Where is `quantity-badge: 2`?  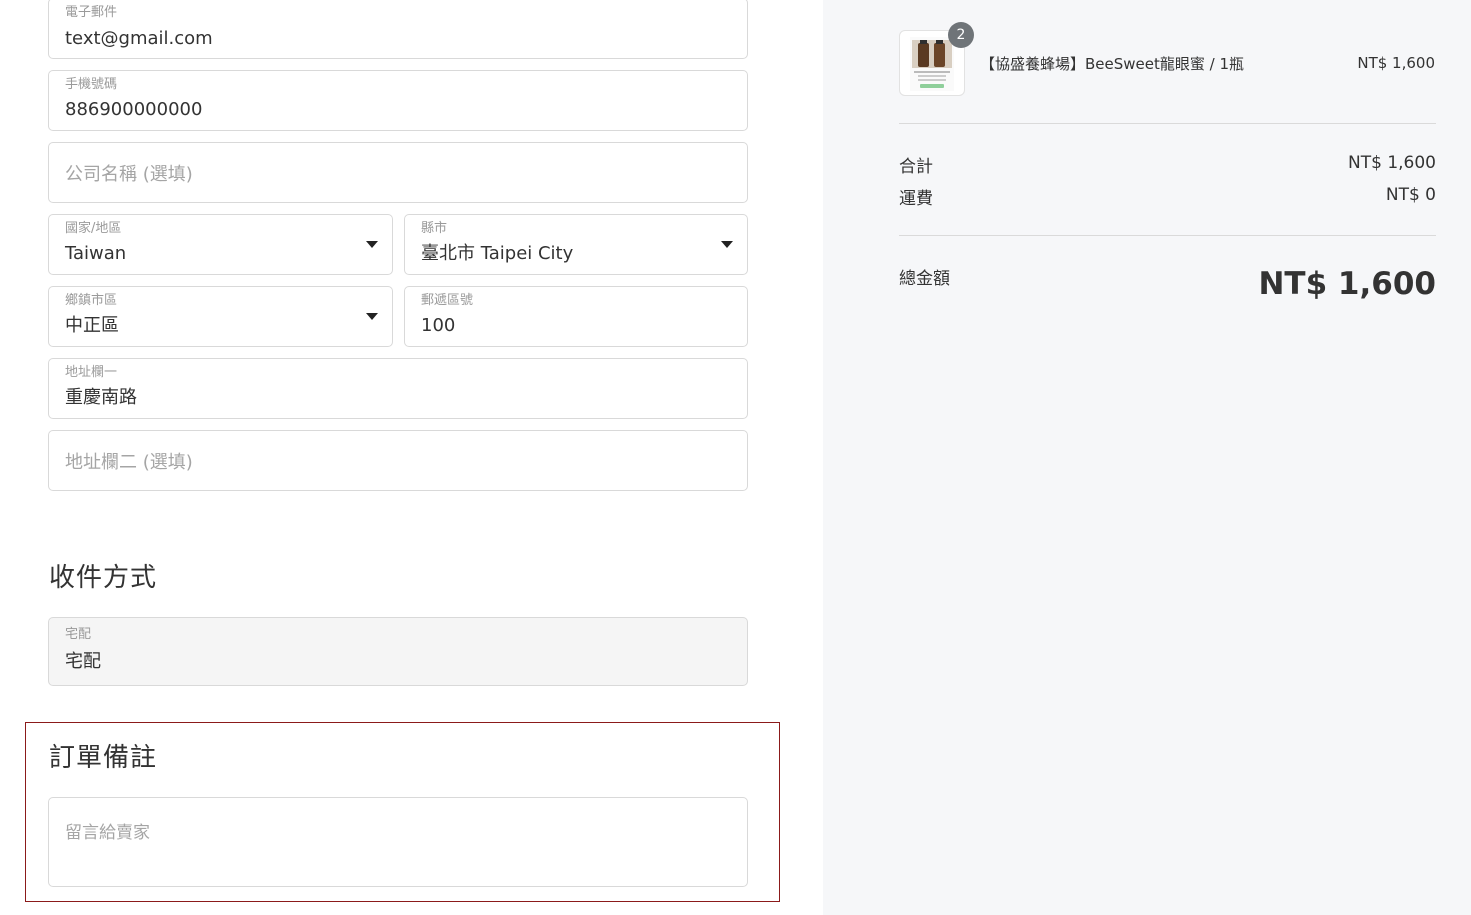 quantity-badge: 2 is located at coordinates (961, 35).